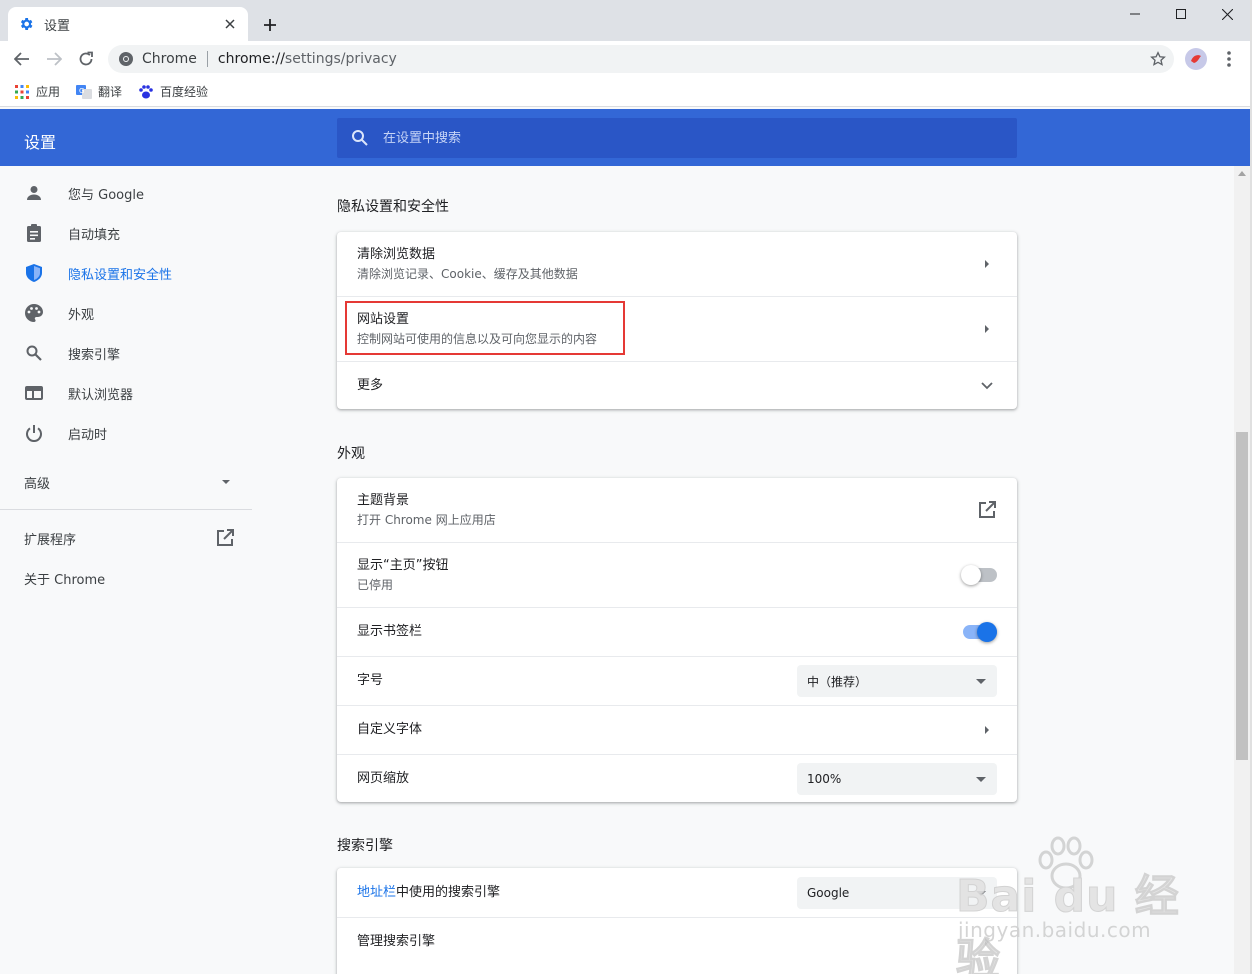  What do you see at coordinates (987, 510) in the screenshot?
I see `open-external-icon` at bounding box center [987, 510].